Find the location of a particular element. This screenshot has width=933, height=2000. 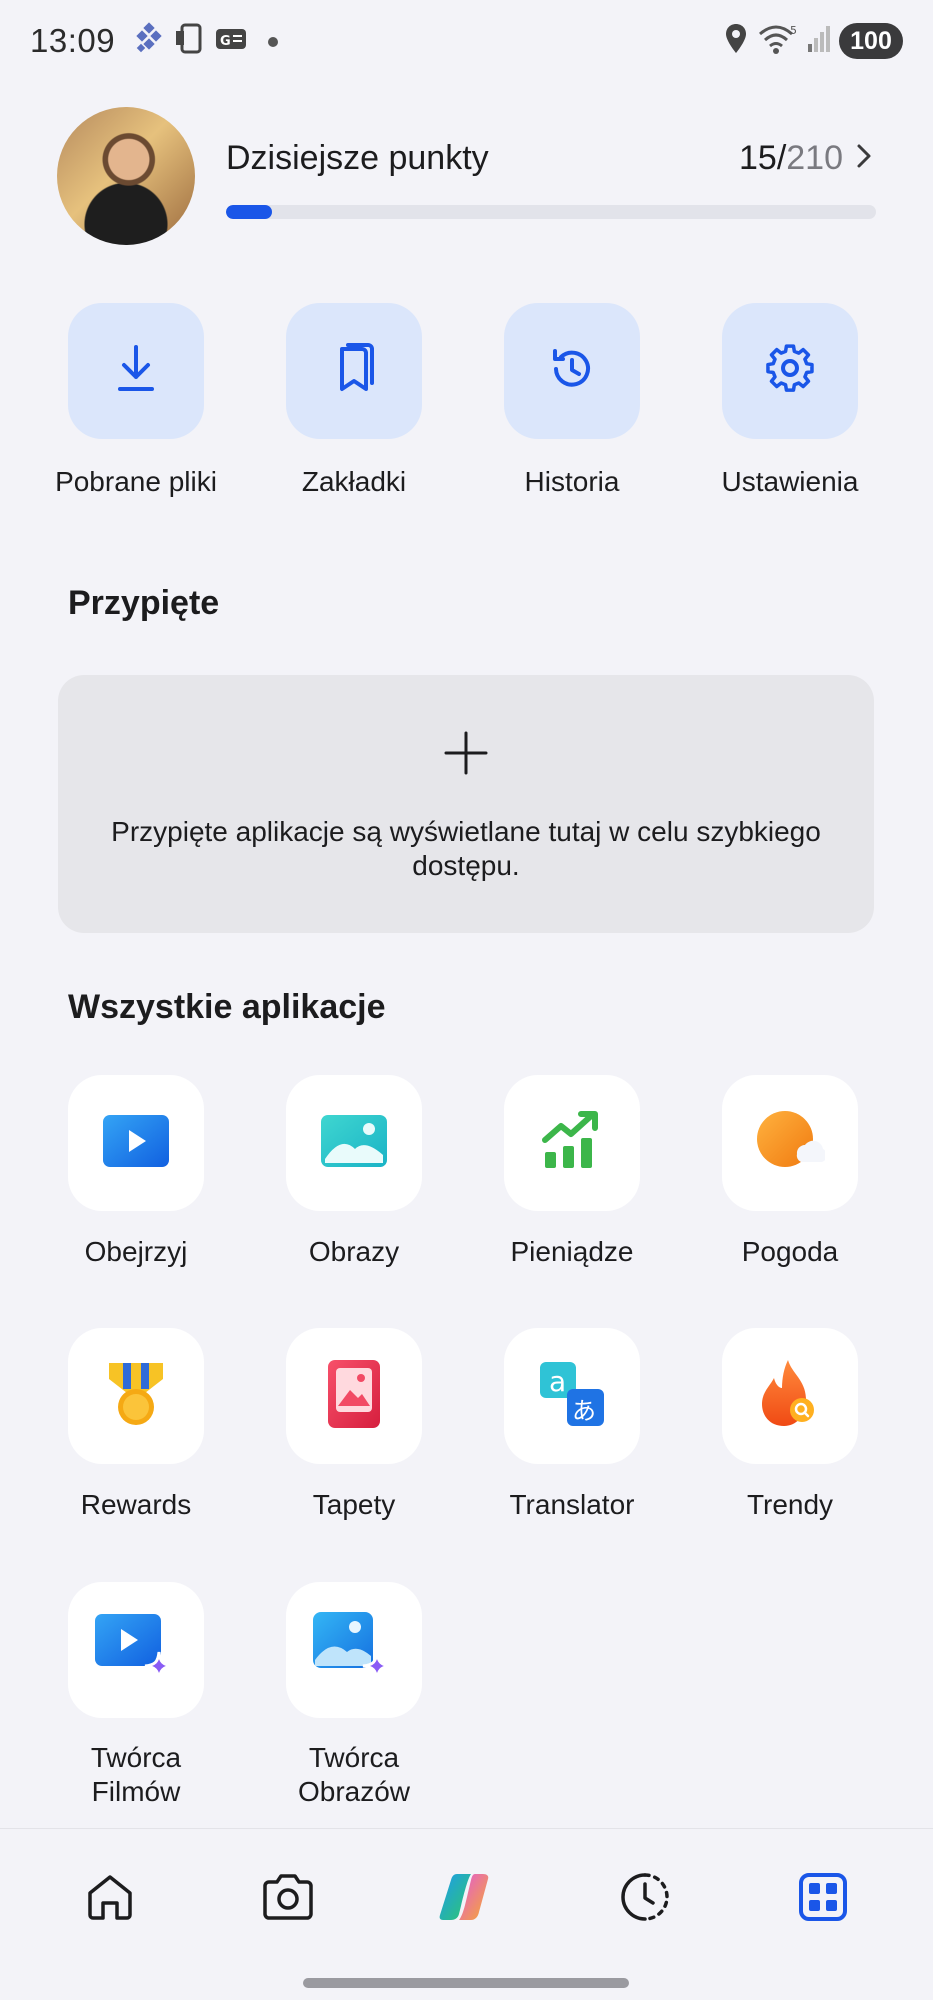

app-images is located at coordinates (354, 1143).